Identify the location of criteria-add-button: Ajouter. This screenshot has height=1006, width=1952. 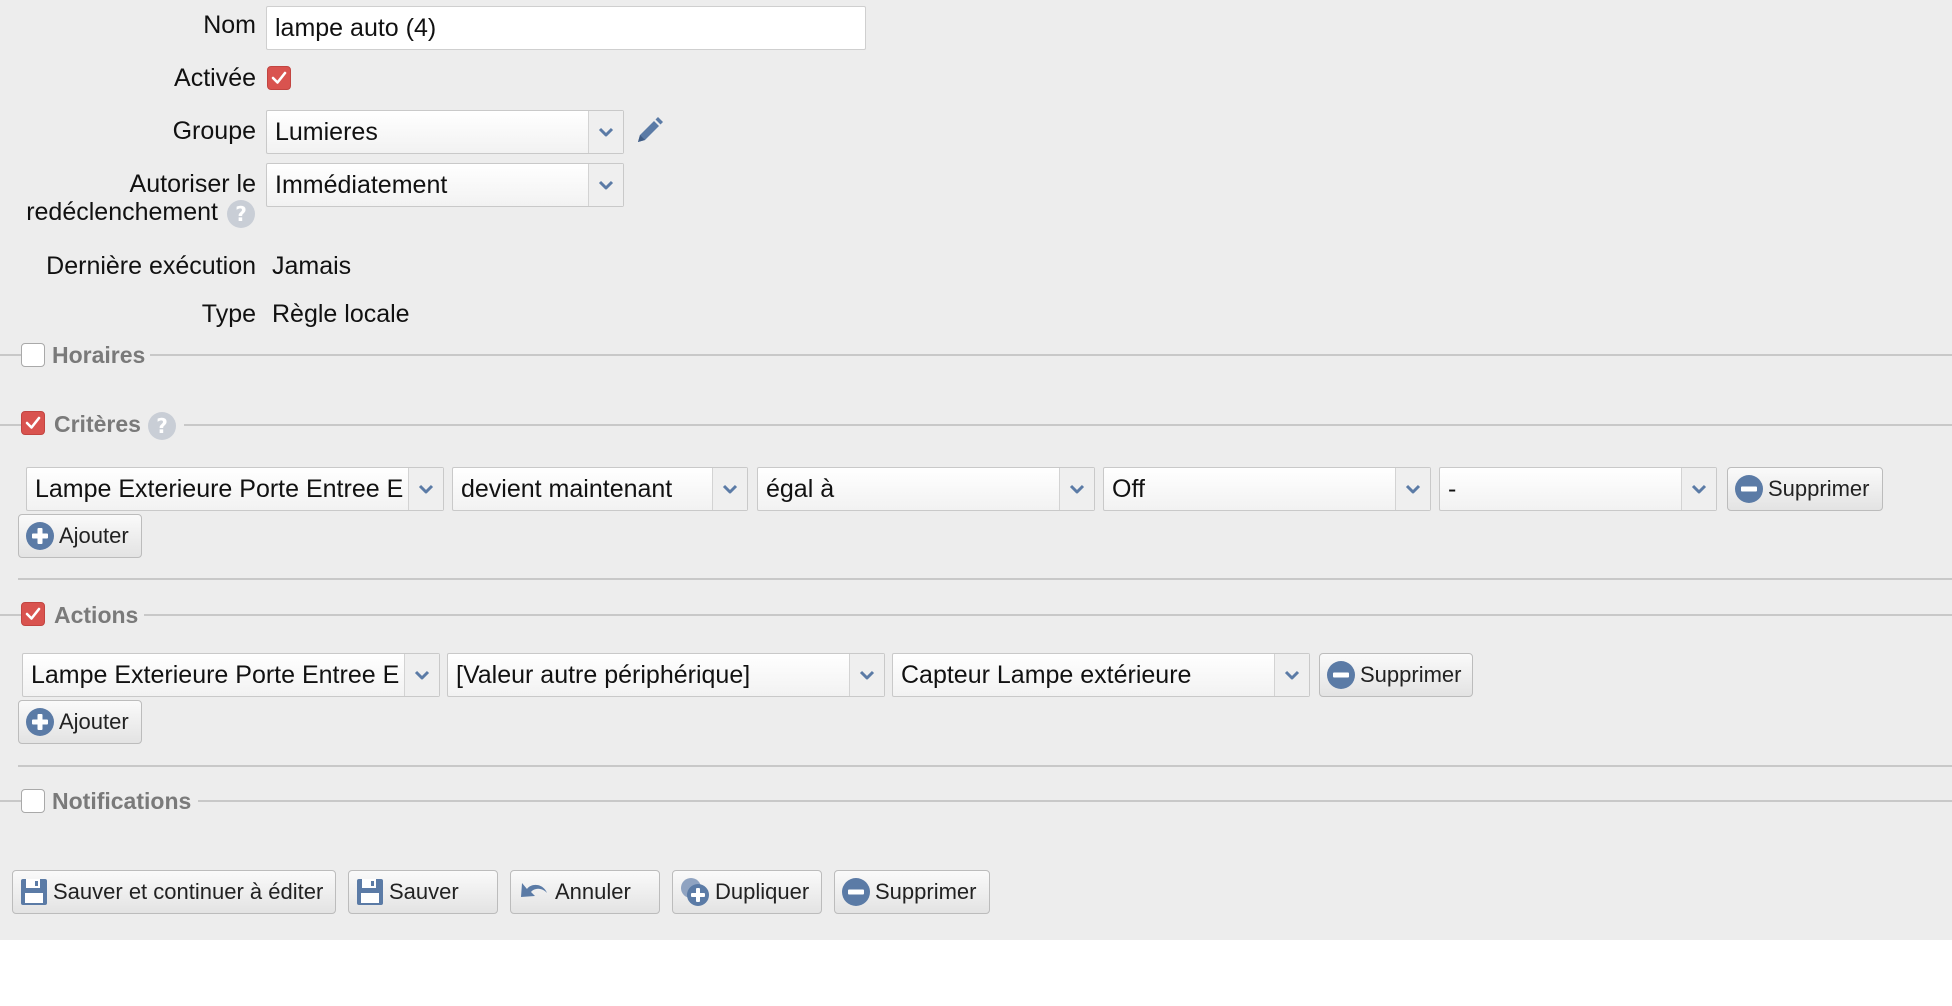
(80, 536).